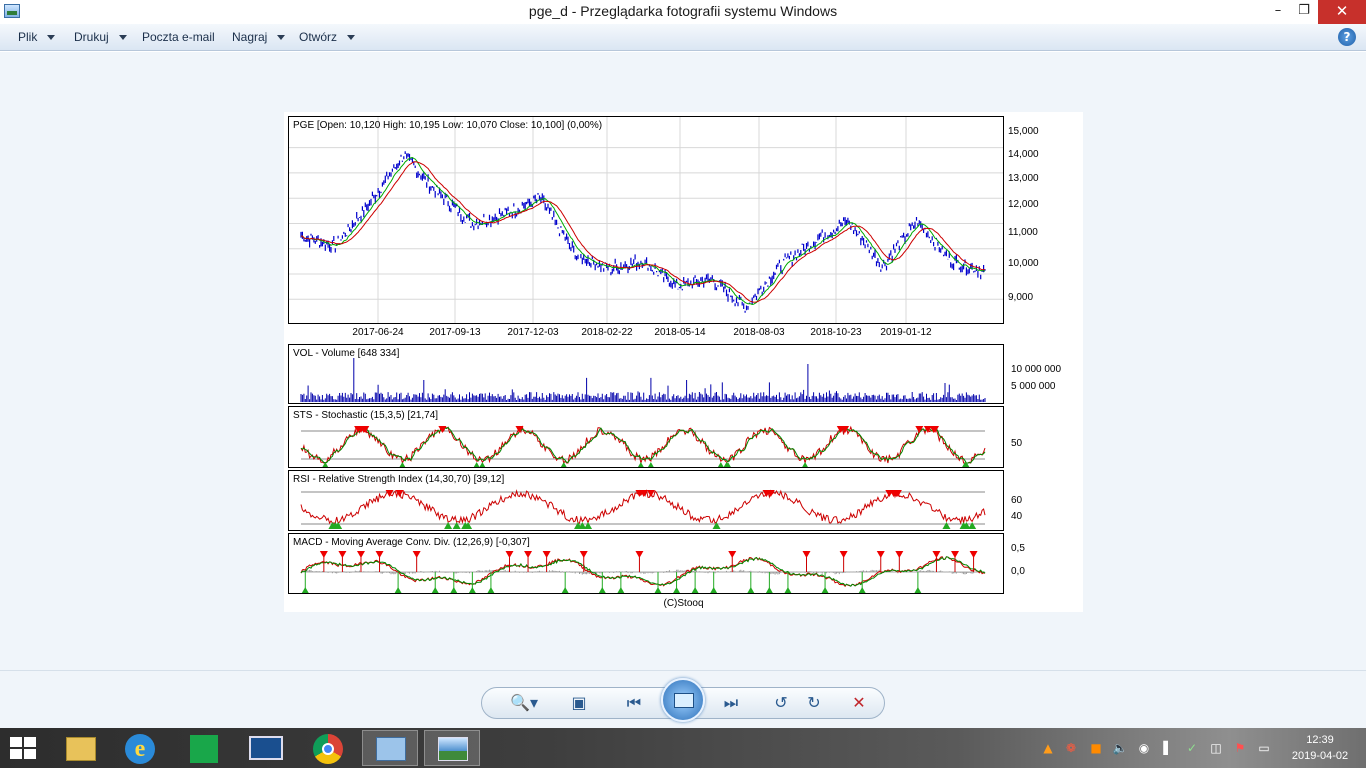  Describe the element at coordinates (1023, 232) in the screenshot. I see `price-ytick: 11,000` at that location.